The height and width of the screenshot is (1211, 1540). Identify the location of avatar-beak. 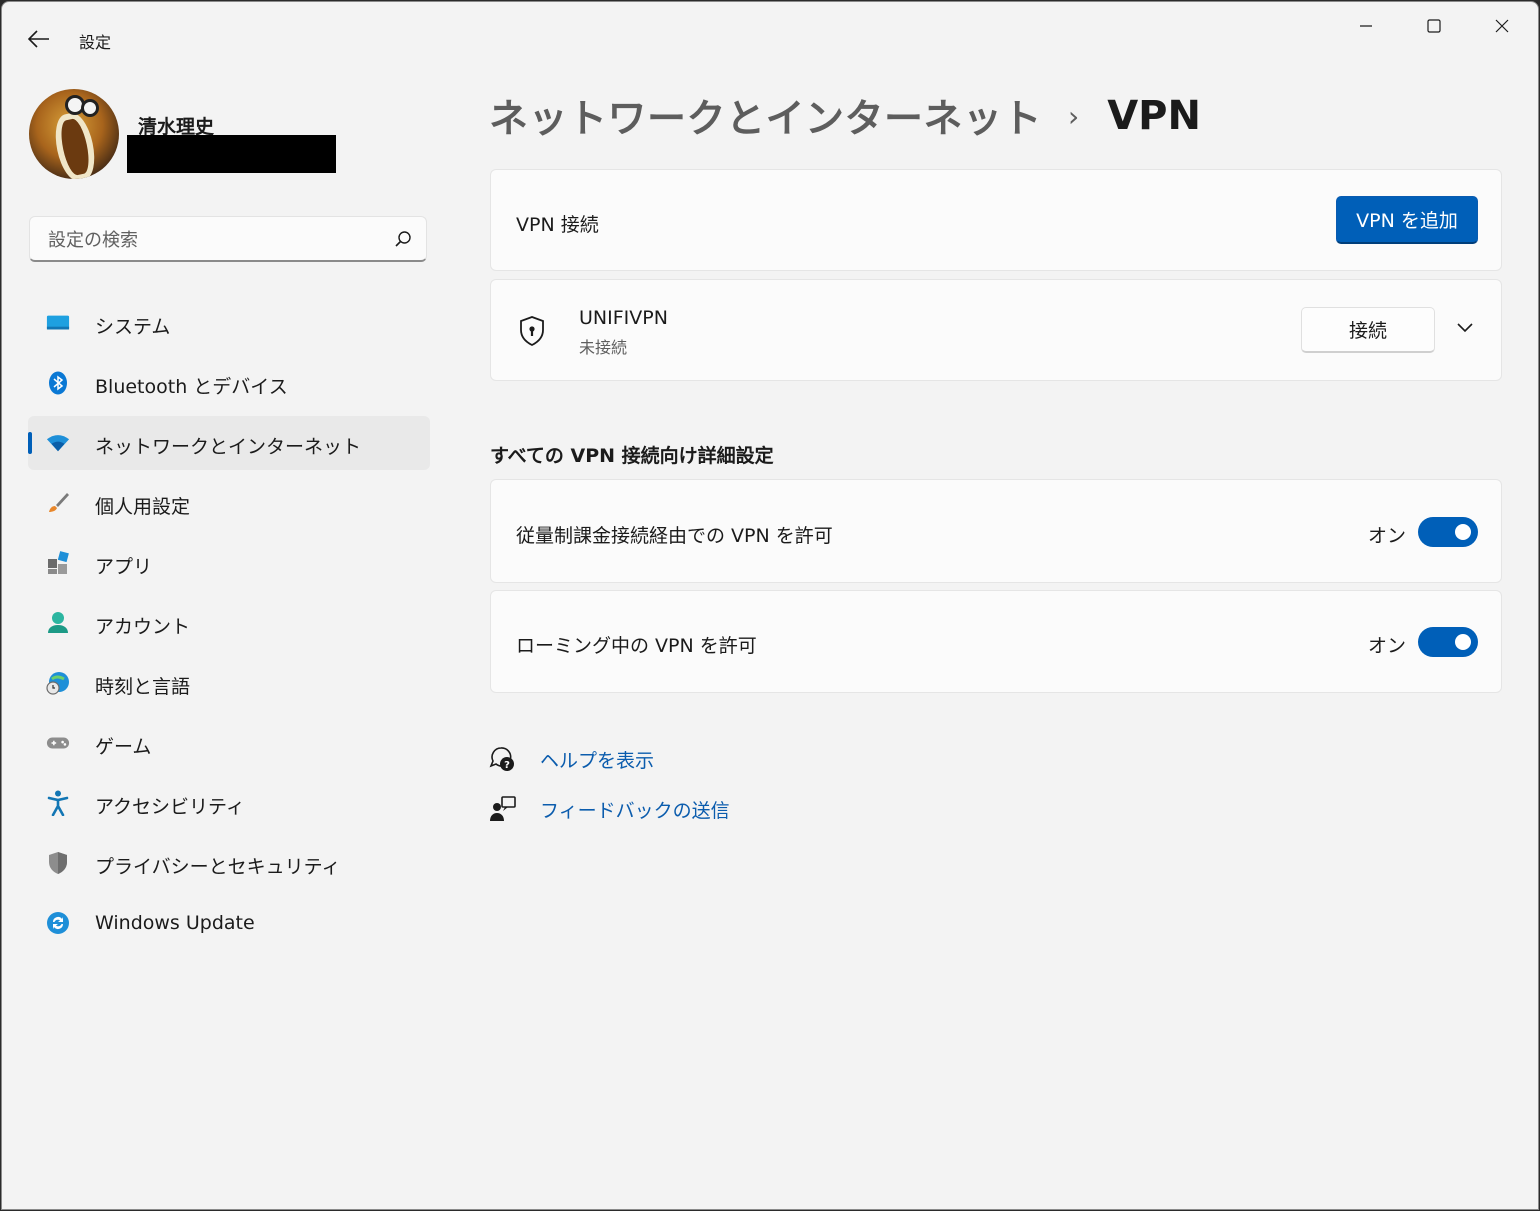
(75, 144).